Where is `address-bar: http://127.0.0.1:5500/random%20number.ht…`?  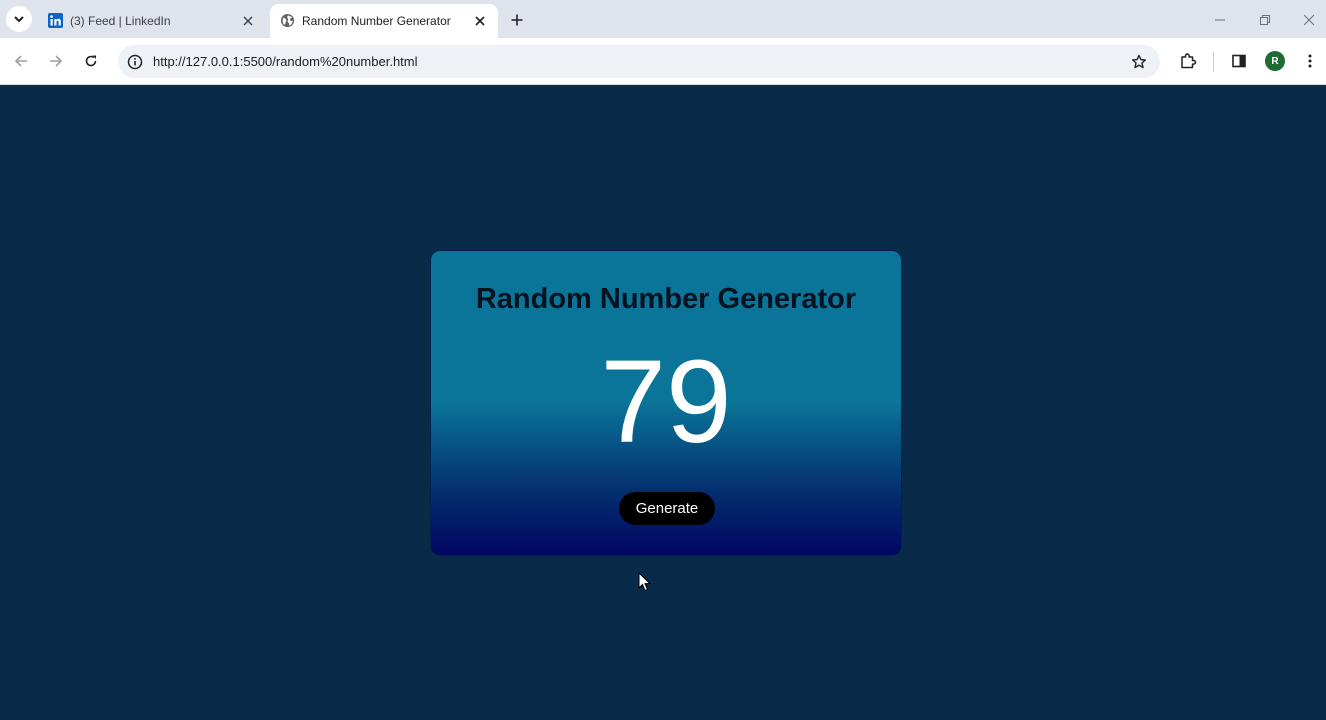
address-bar: http://127.0.0.1:5500/random%20number.ht… is located at coordinates (639, 61).